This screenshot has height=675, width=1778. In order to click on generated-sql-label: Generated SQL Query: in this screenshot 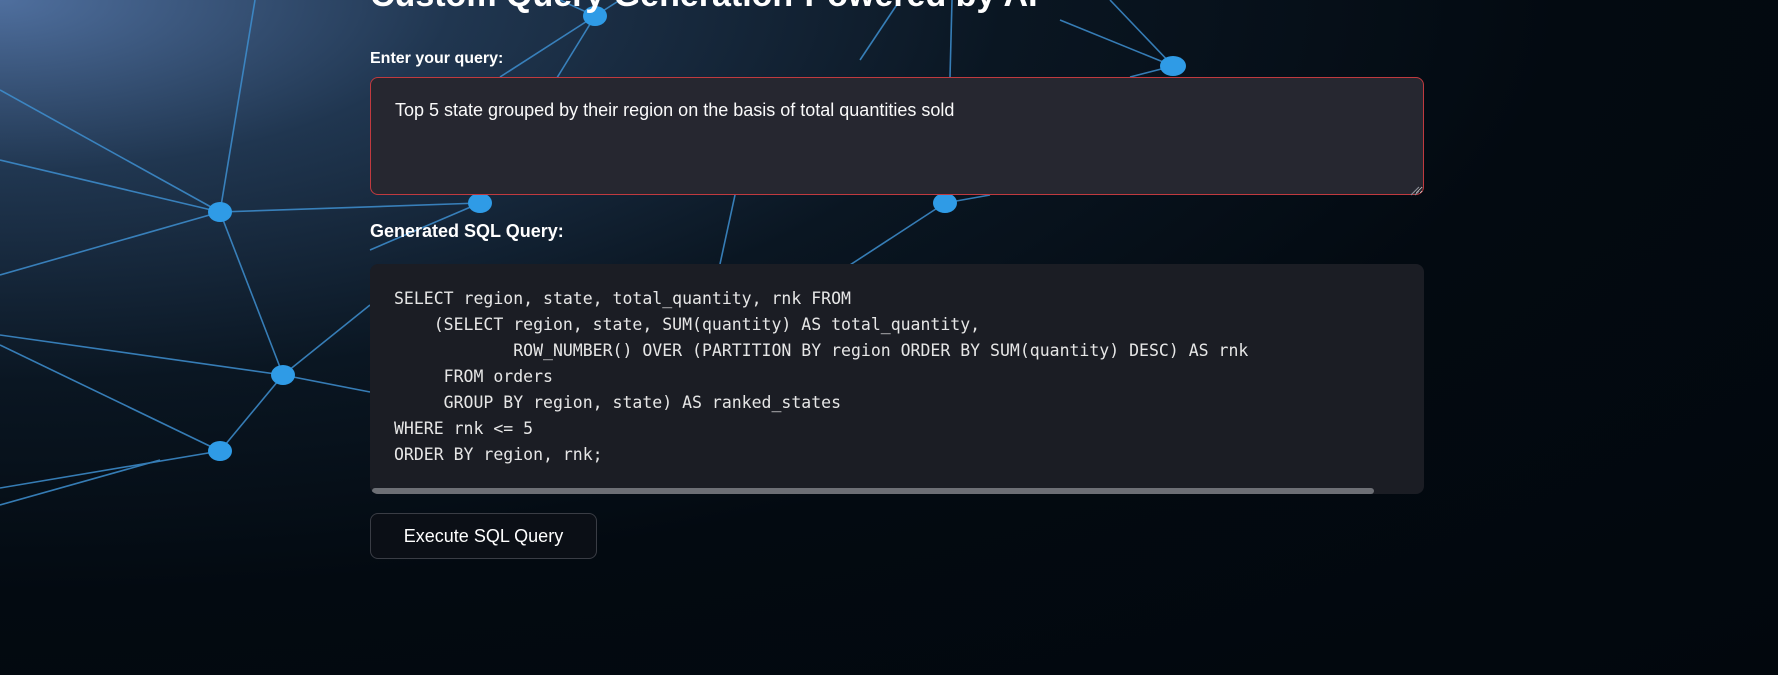, I will do `click(467, 231)`.